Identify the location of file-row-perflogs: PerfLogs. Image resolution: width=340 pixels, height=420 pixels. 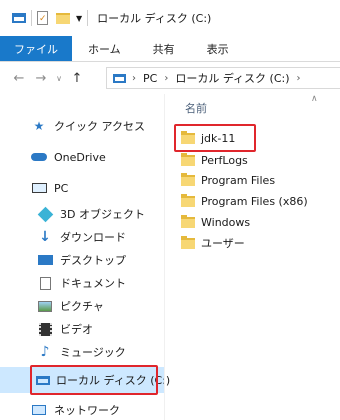
(256, 160).